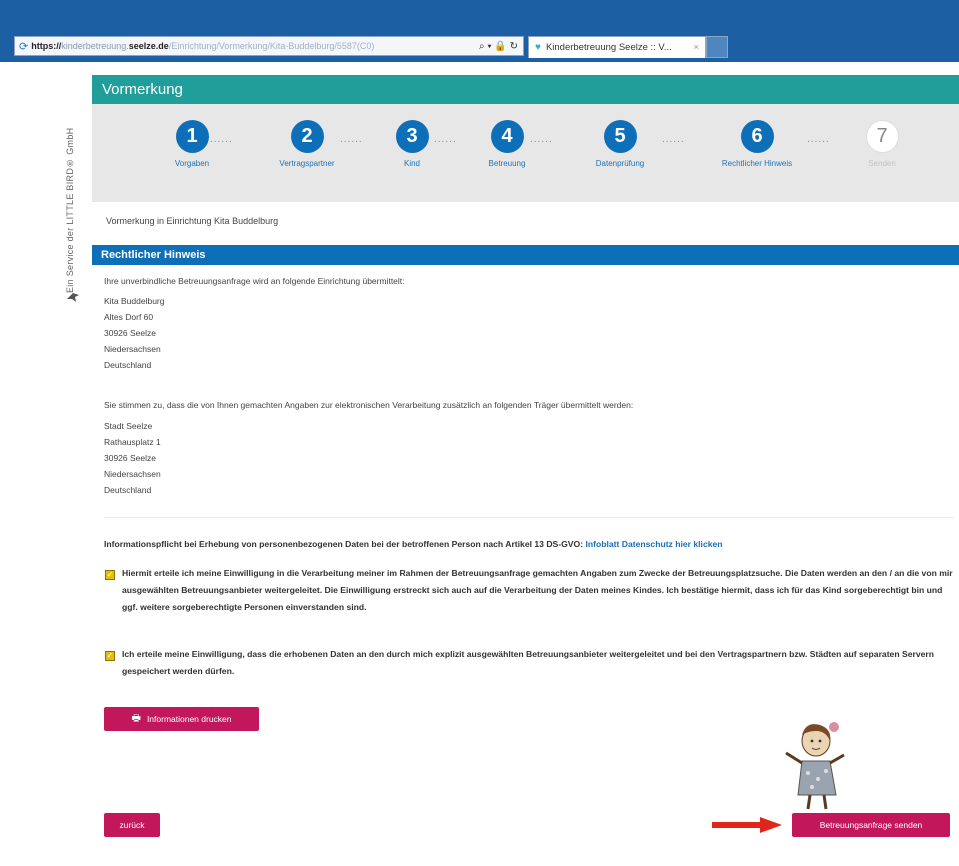  Describe the element at coordinates (882, 163) in the screenshot. I see `step-label: Senden` at that location.